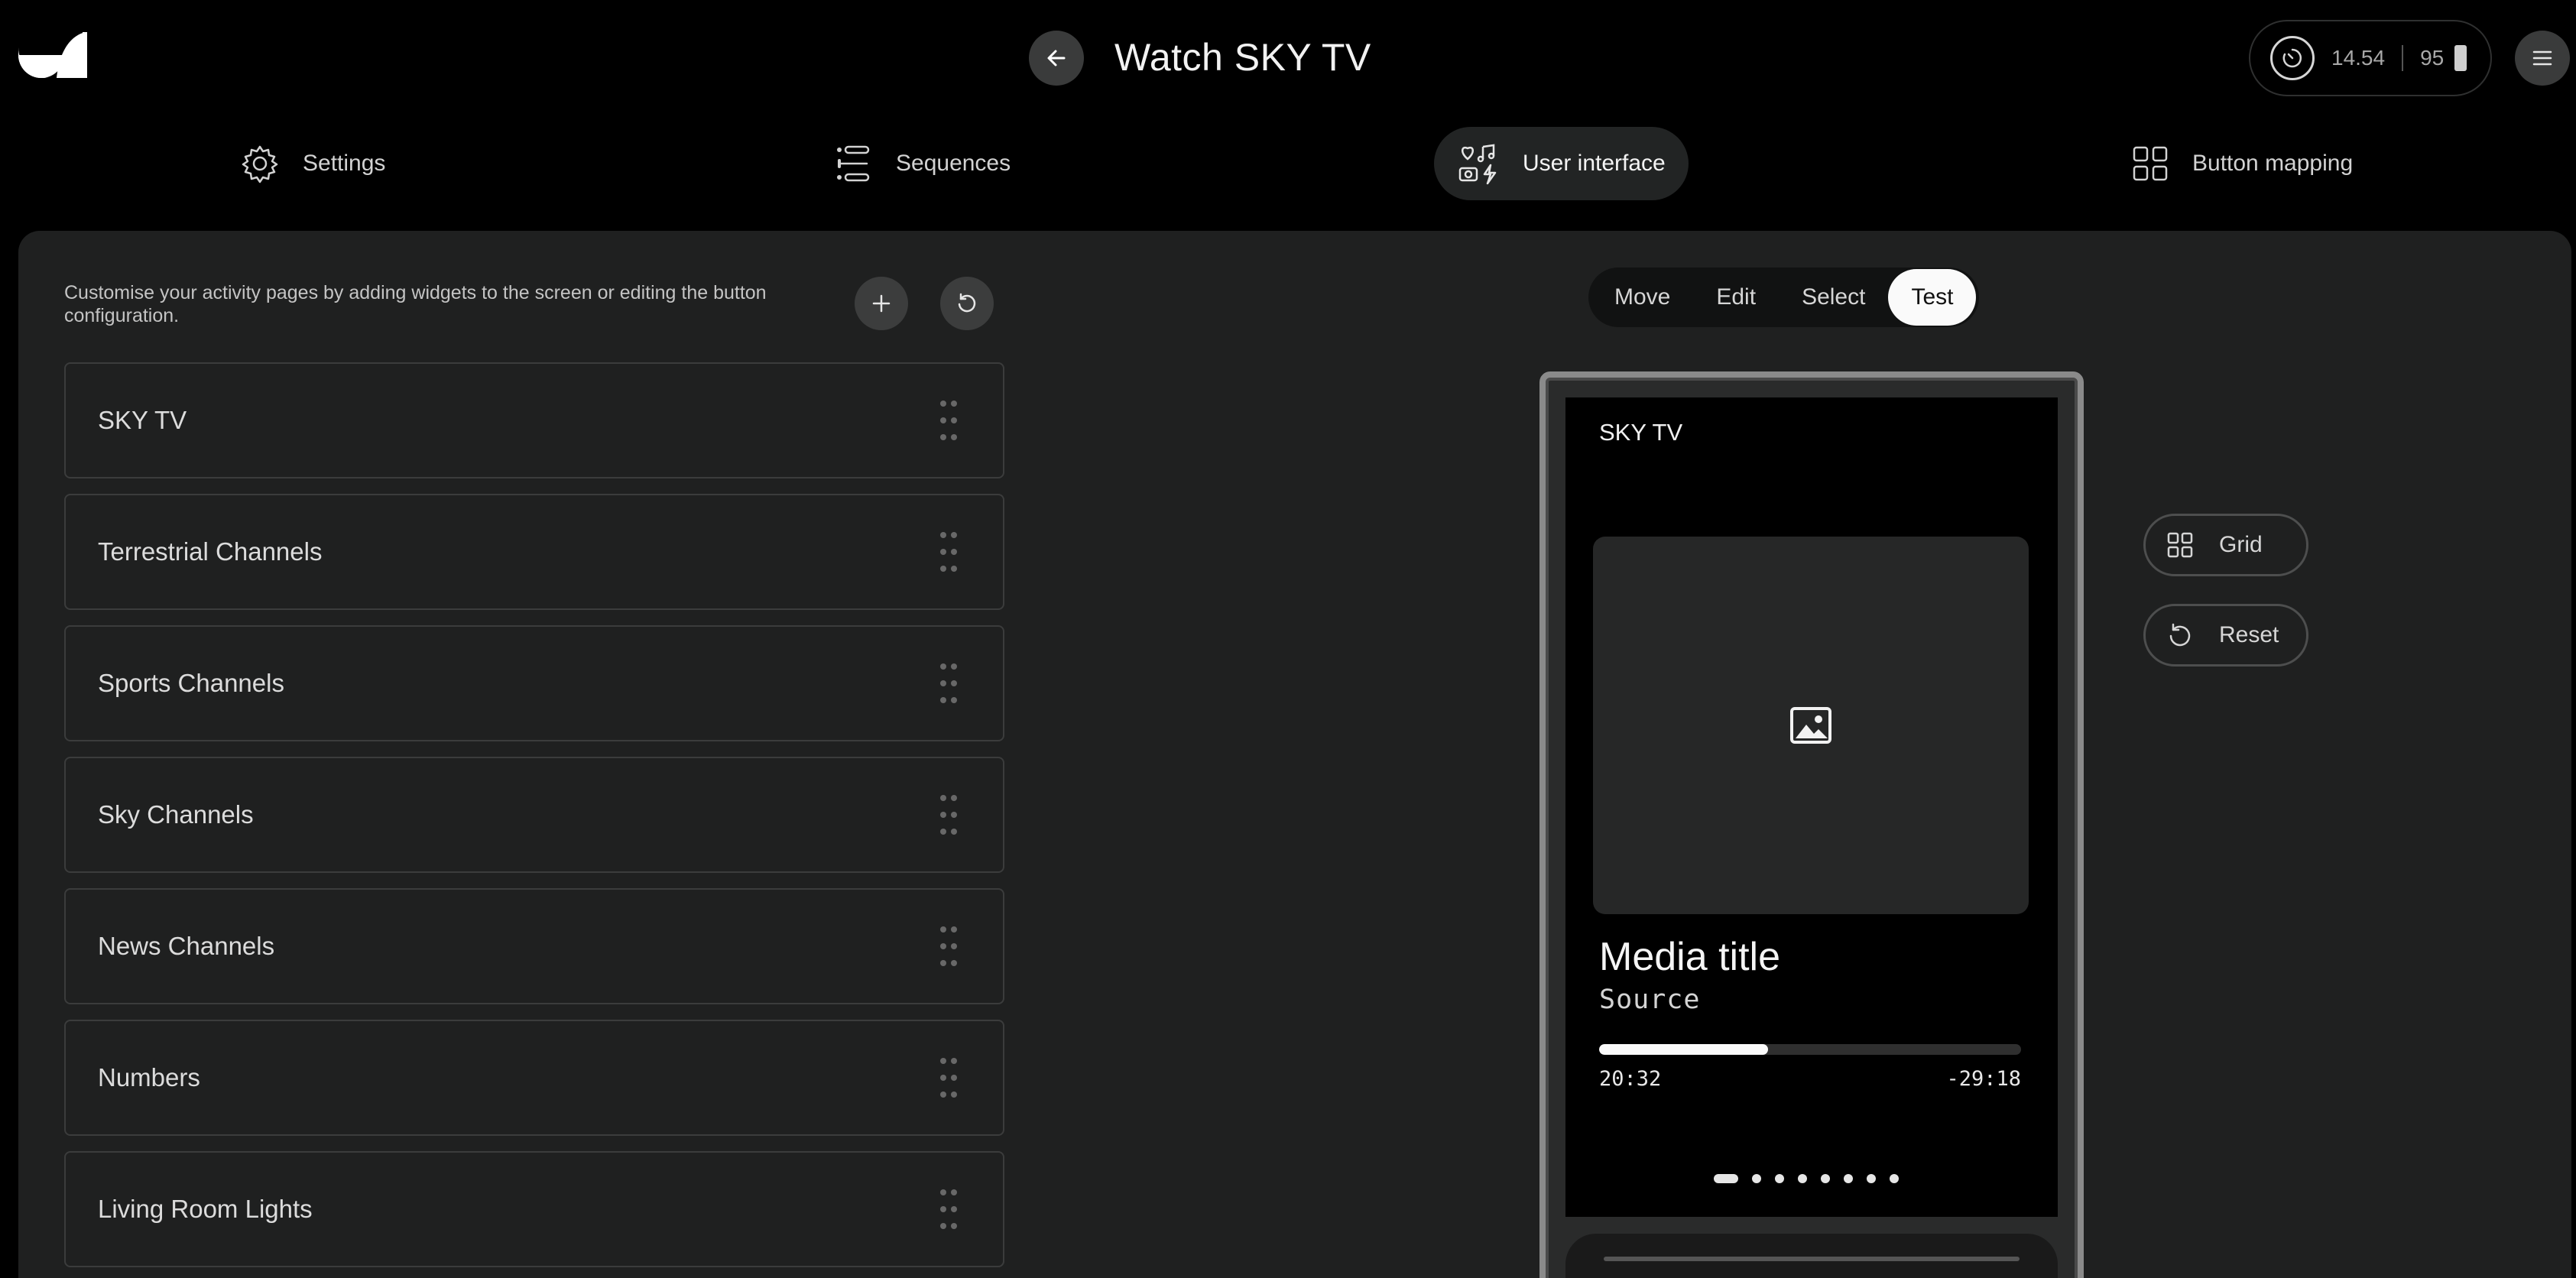 The width and height of the screenshot is (2576, 1278). I want to click on list-item-label: Numbers, so click(149, 1077).